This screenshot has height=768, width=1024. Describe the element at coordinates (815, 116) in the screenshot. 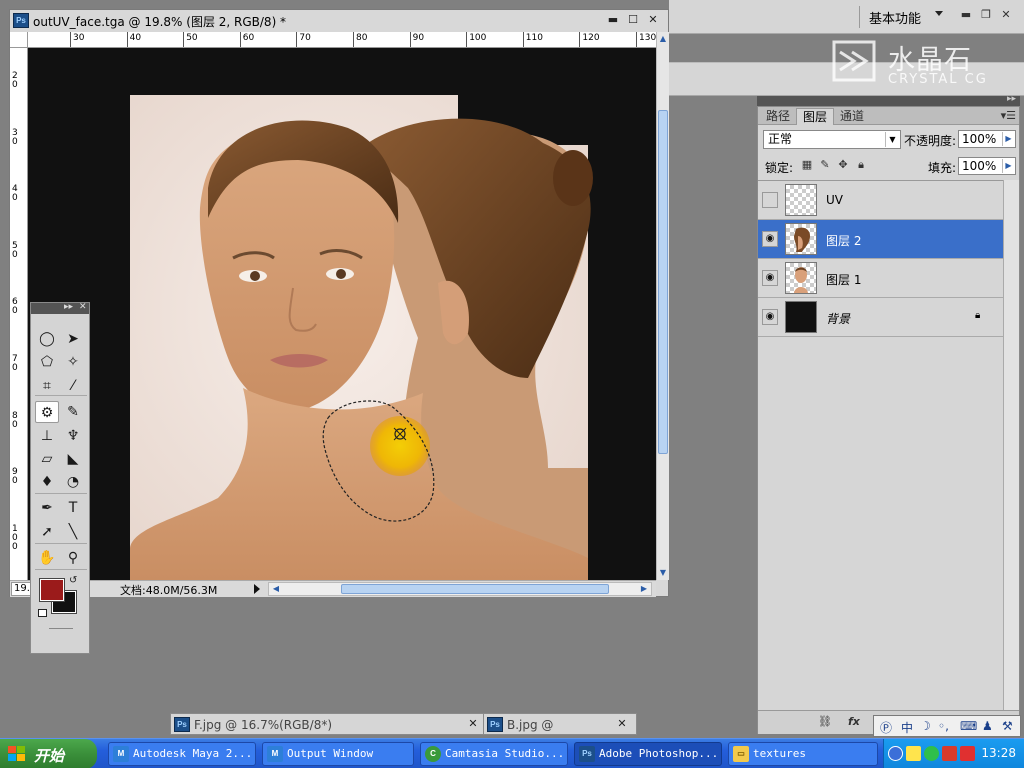

I see `tab-layers: 图层` at that location.